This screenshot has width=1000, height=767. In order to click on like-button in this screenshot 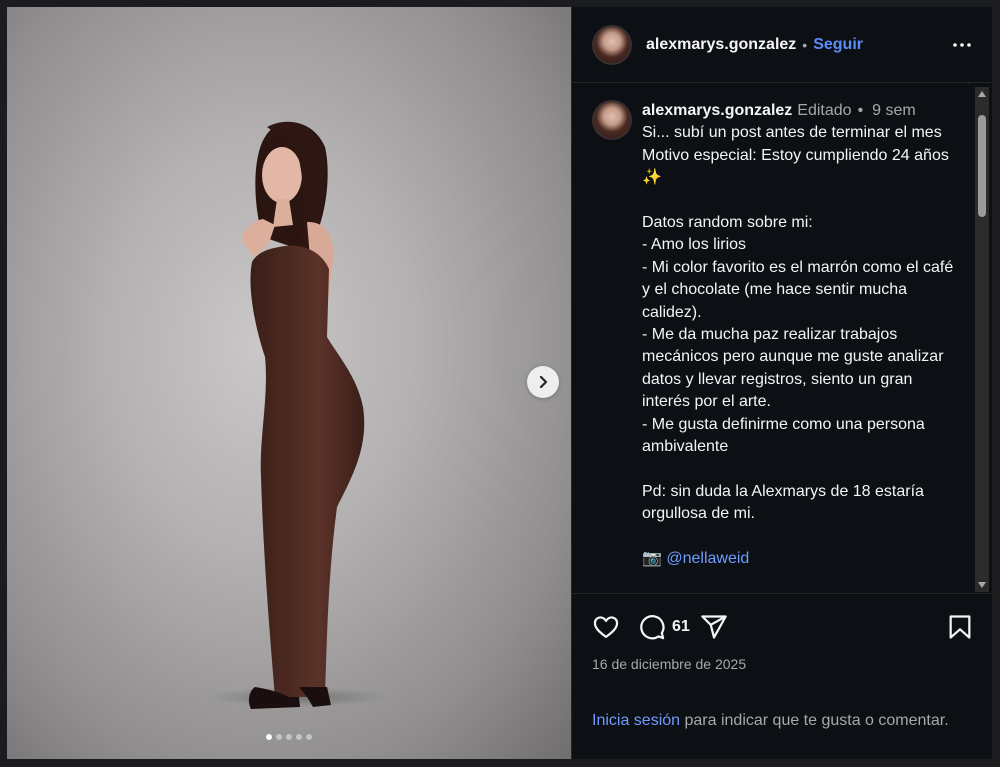, I will do `click(606, 627)`.